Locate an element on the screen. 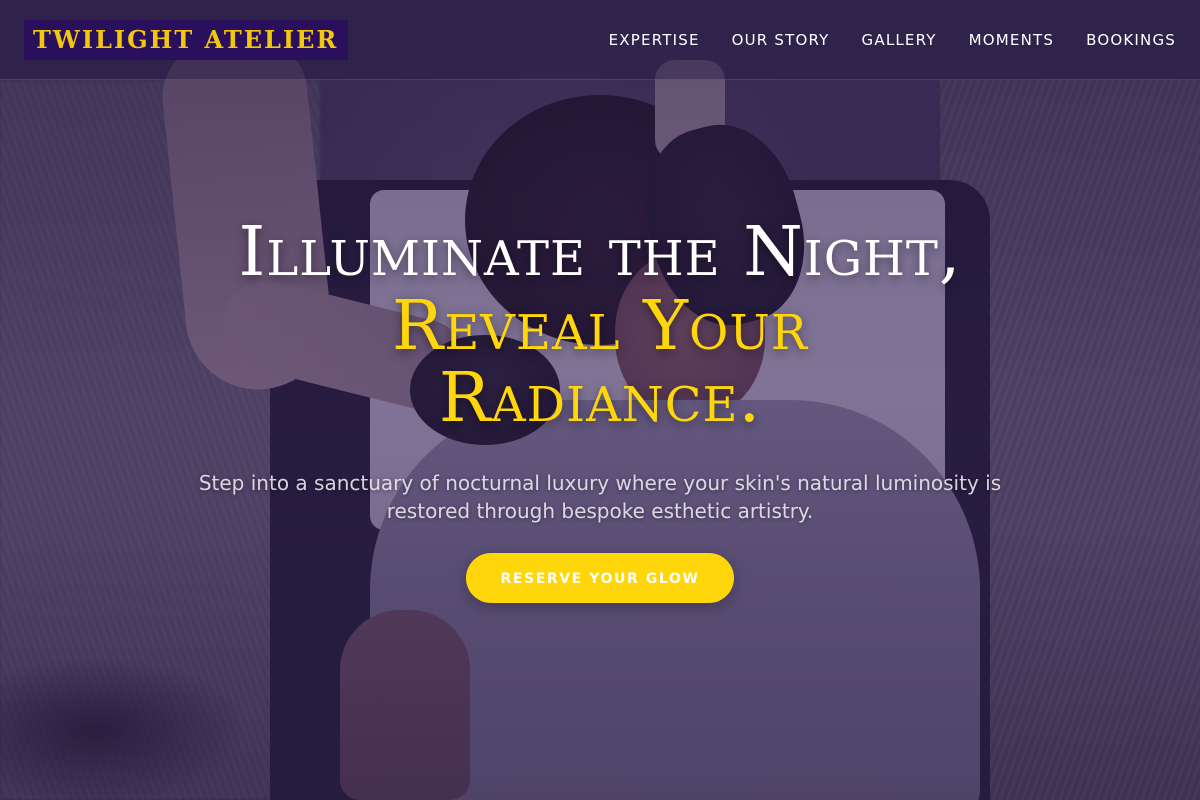 The height and width of the screenshot is (800, 1200). hero-headline-line1: Illuminate the Night, is located at coordinates (600, 252).